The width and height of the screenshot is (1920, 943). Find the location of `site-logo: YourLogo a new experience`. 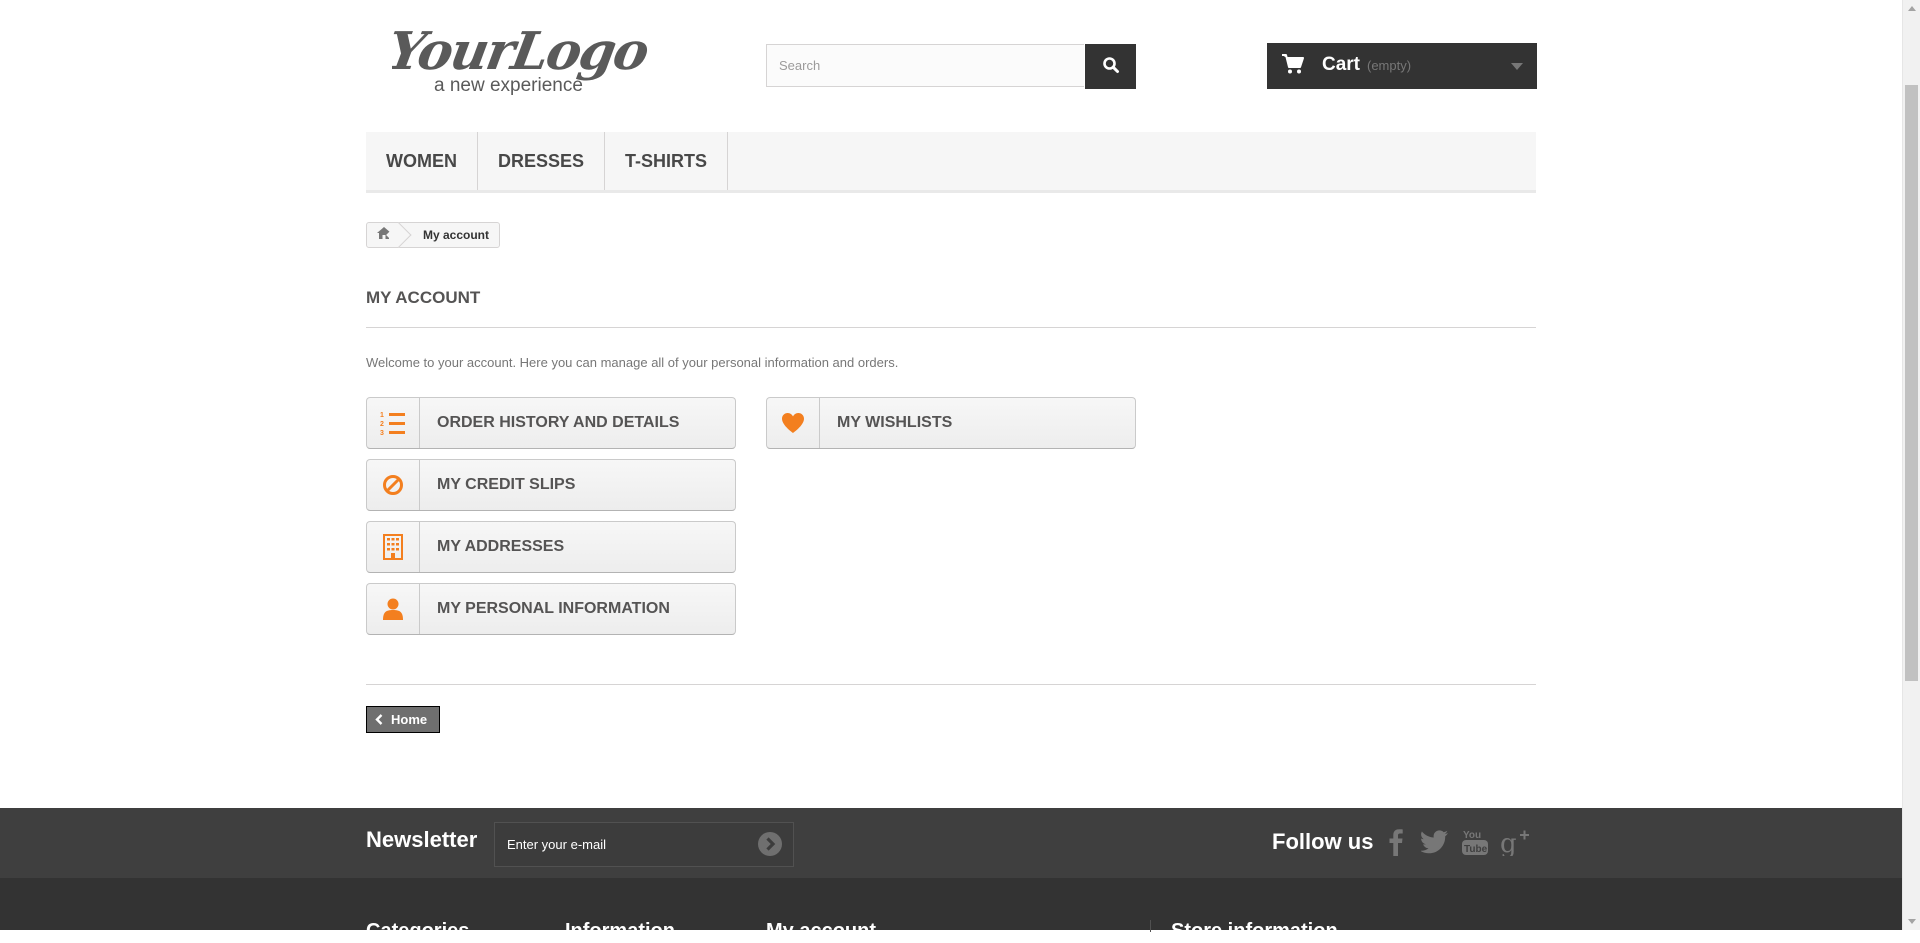

site-logo: YourLogo a new experience is located at coordinates (527, 57).